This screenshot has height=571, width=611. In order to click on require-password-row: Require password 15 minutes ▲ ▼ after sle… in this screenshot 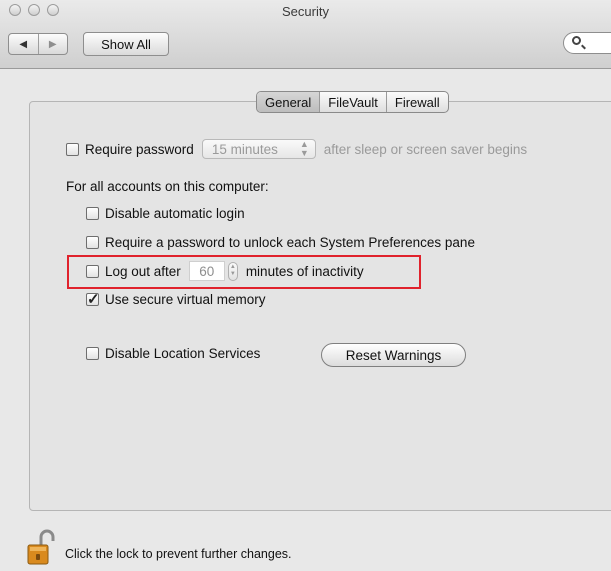, I will do `click(296, 149)`.